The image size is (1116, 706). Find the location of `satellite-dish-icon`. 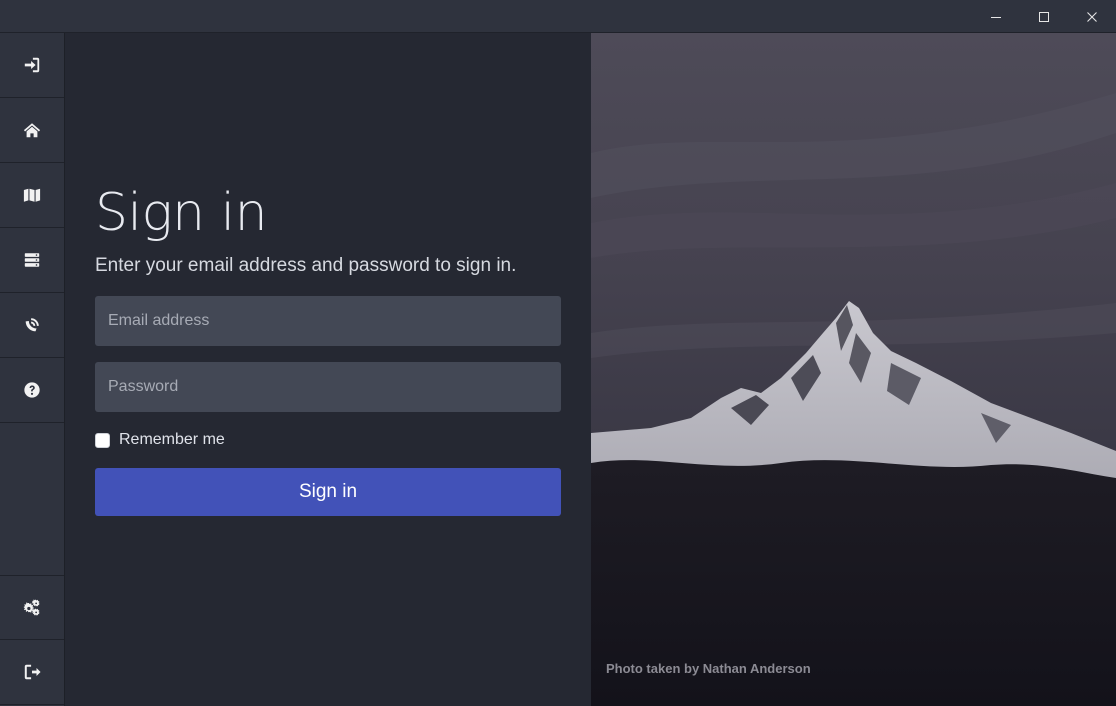

satellite-dish-icon is located at coordinates (32, 325).